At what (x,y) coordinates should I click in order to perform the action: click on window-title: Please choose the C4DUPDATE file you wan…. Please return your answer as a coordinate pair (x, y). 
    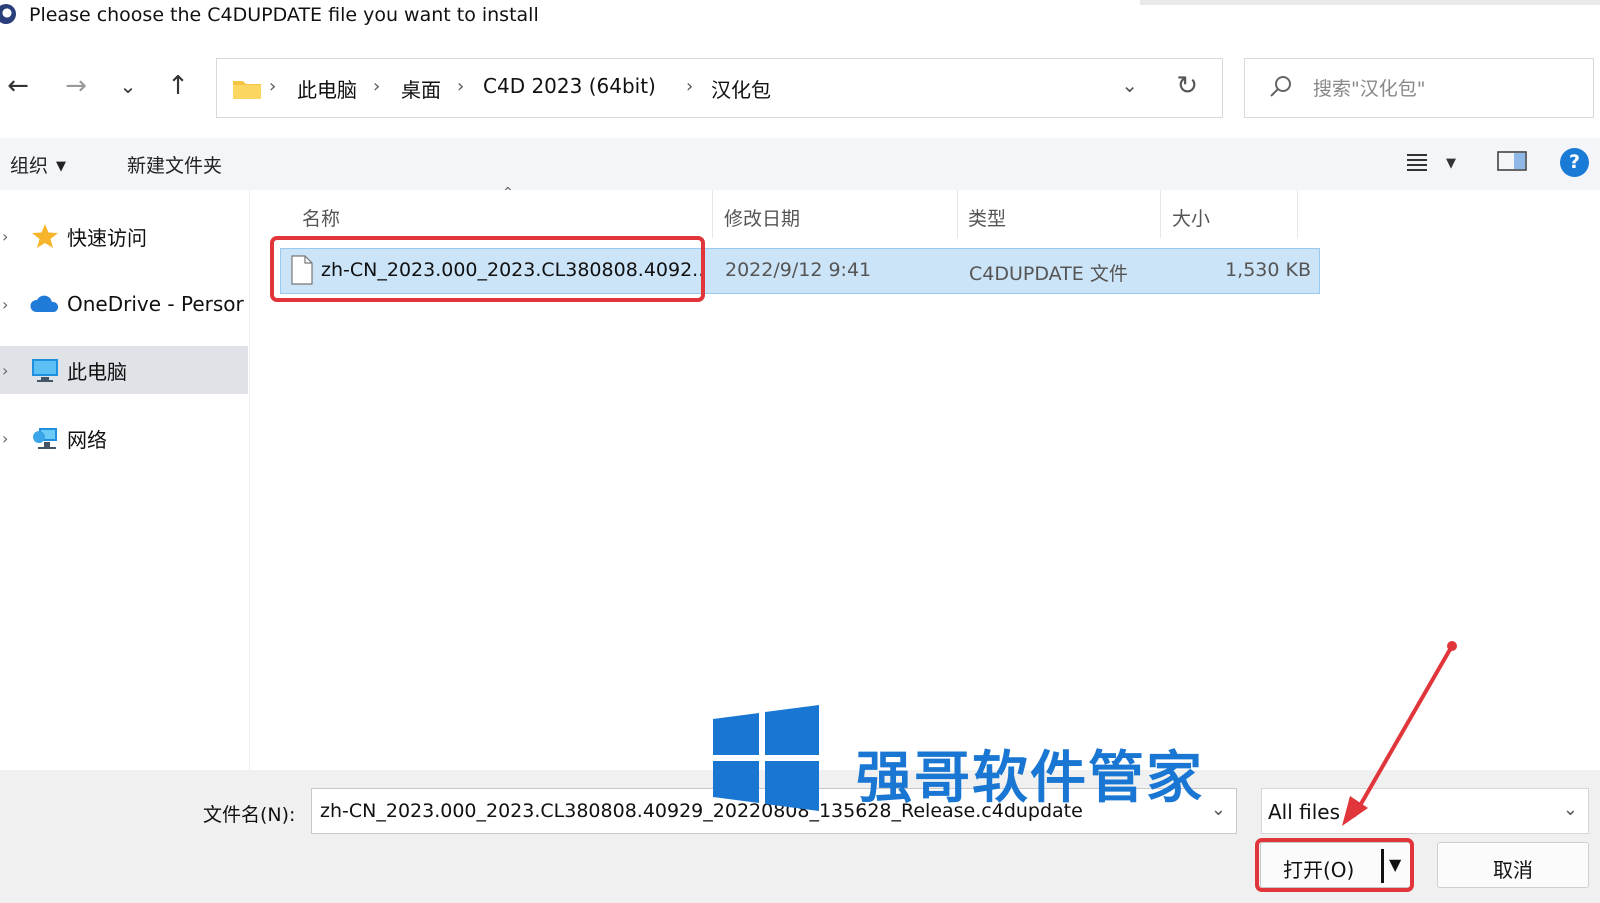
    Looking at the image, I should click on (284, 15).